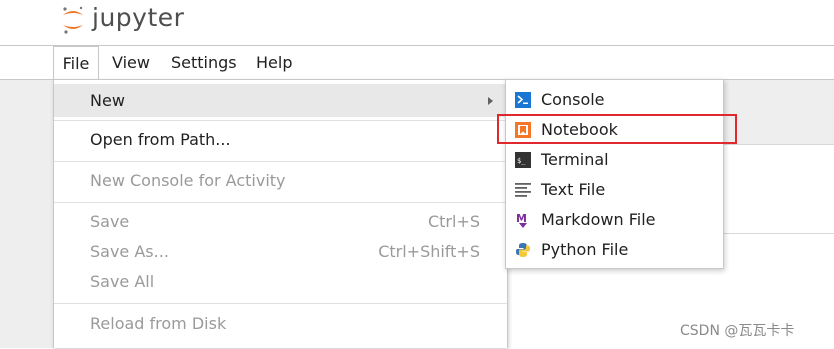  What do you see at coordinates (523, 250) in the screenshot?
I see `python-icon` at bounding box center [523, 250].